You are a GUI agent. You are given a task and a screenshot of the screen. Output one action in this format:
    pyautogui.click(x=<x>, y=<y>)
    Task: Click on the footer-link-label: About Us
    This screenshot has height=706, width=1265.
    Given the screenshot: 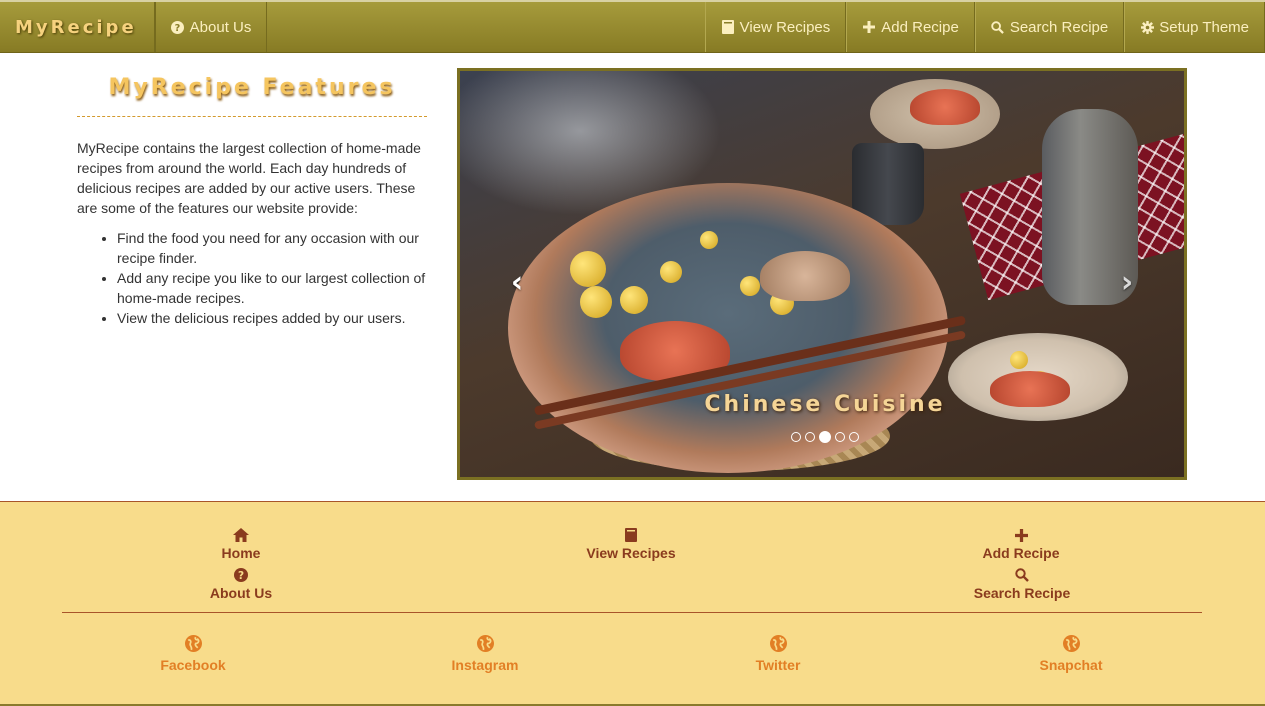 What is the action you would take?
    pyautogui.click(x=241, y=593)
    